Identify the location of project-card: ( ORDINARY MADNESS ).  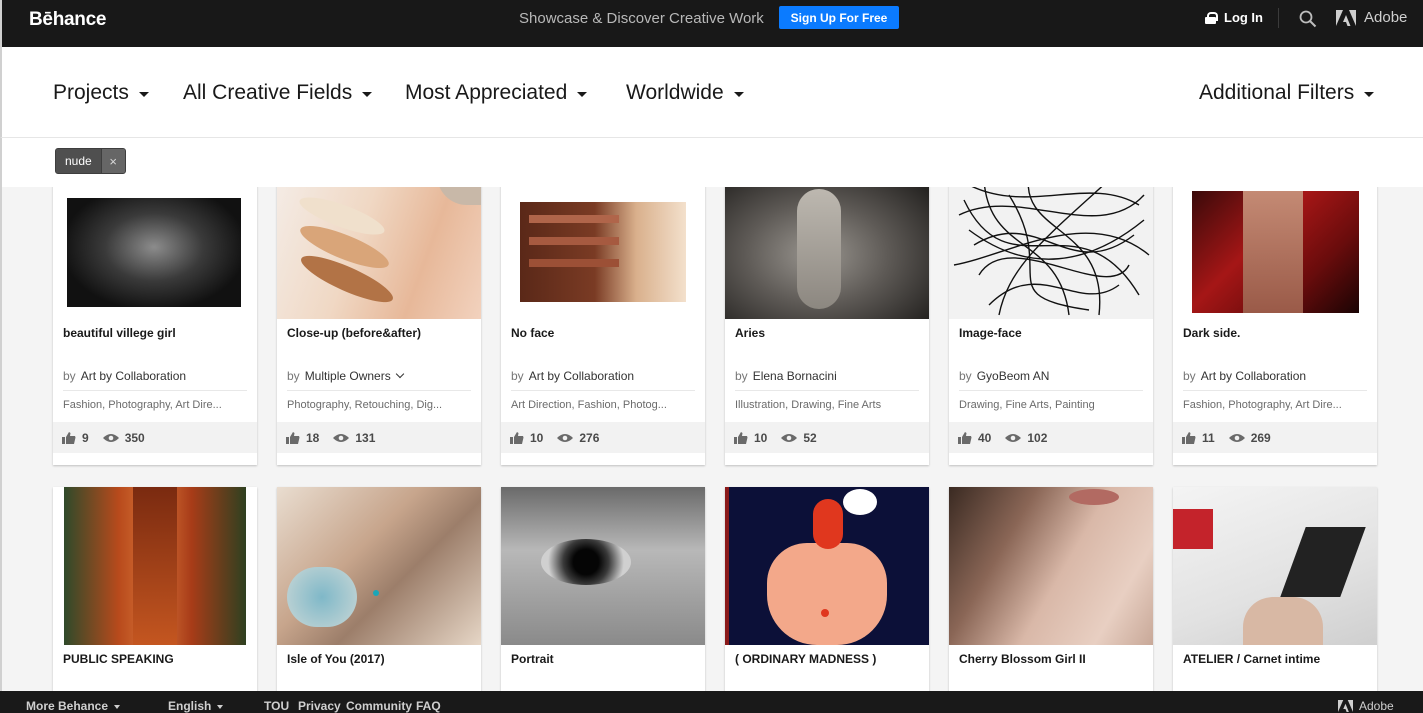
(827, 589).